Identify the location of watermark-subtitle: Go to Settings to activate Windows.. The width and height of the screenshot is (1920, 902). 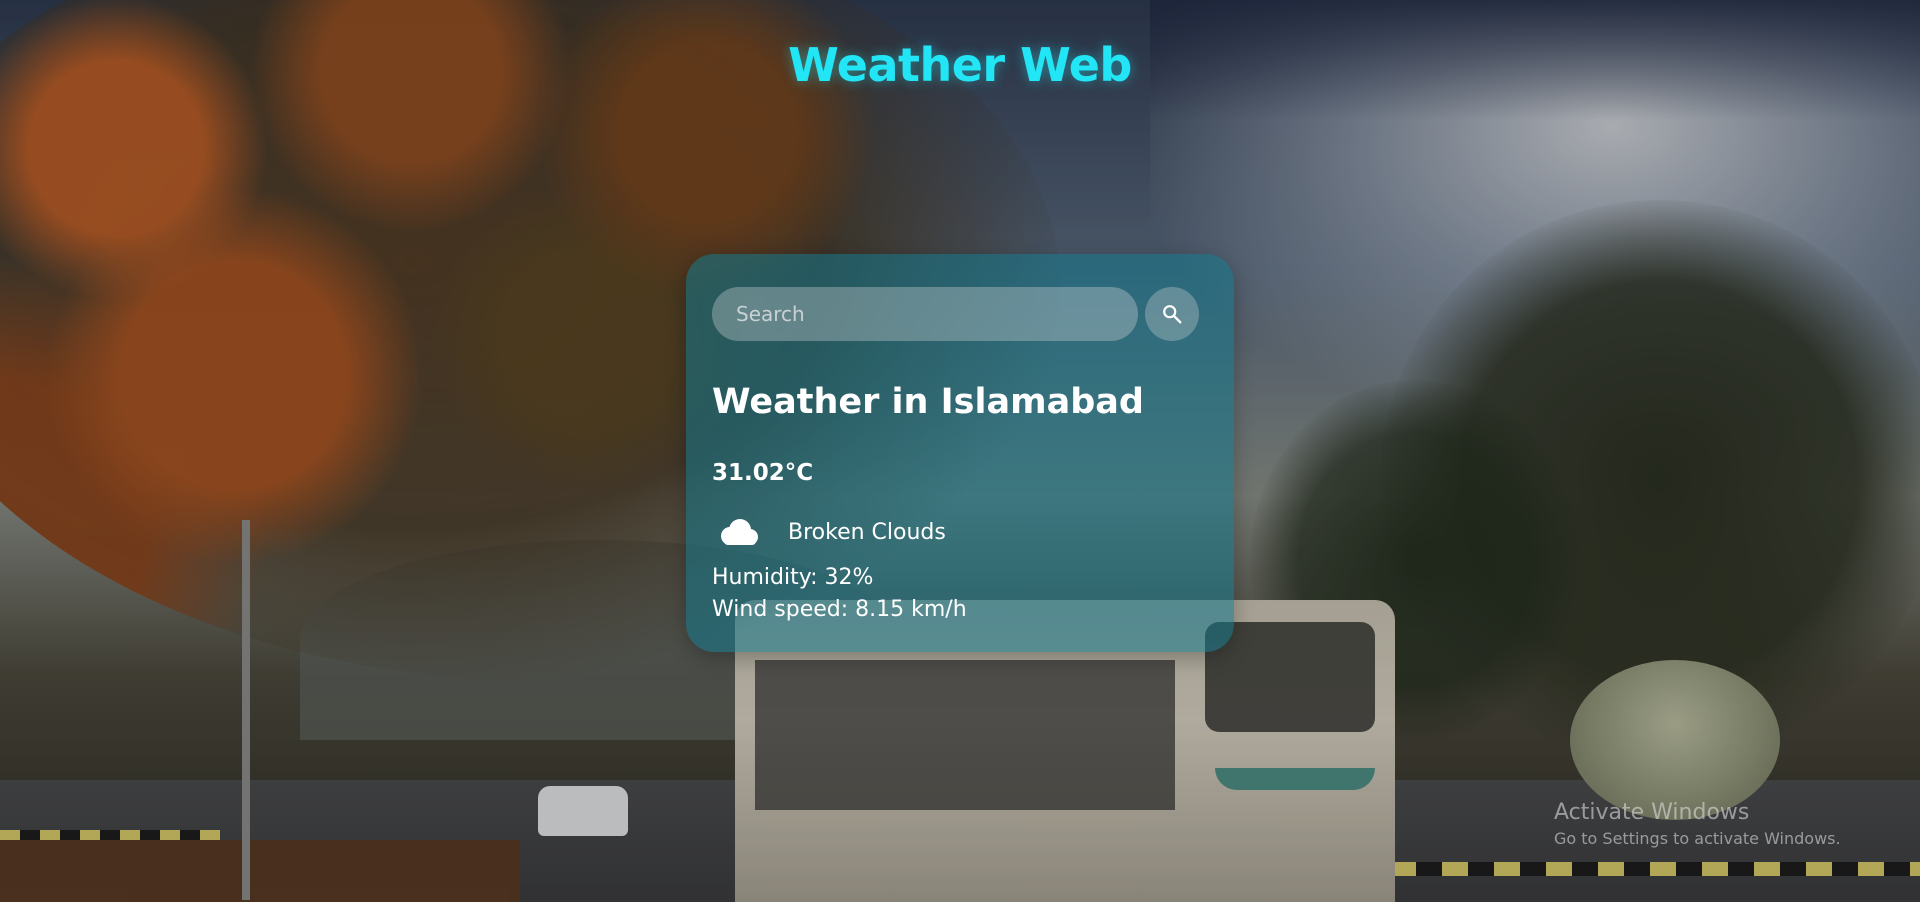
(1697, 838).